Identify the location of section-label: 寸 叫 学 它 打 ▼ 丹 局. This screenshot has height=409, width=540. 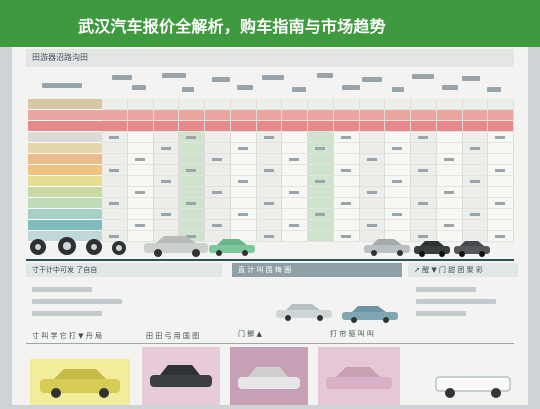
(67, 336).